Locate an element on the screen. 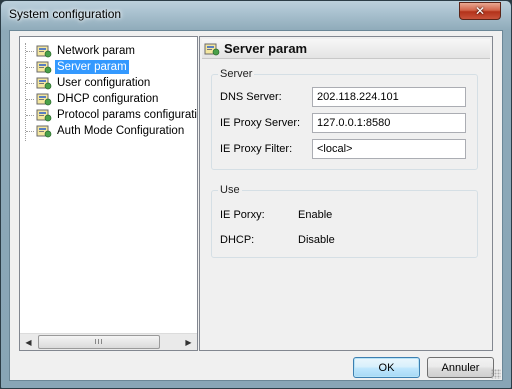 This screenshot has width=512, height=389. tree-item-label: User configuration is located at coordinates (104, 83).